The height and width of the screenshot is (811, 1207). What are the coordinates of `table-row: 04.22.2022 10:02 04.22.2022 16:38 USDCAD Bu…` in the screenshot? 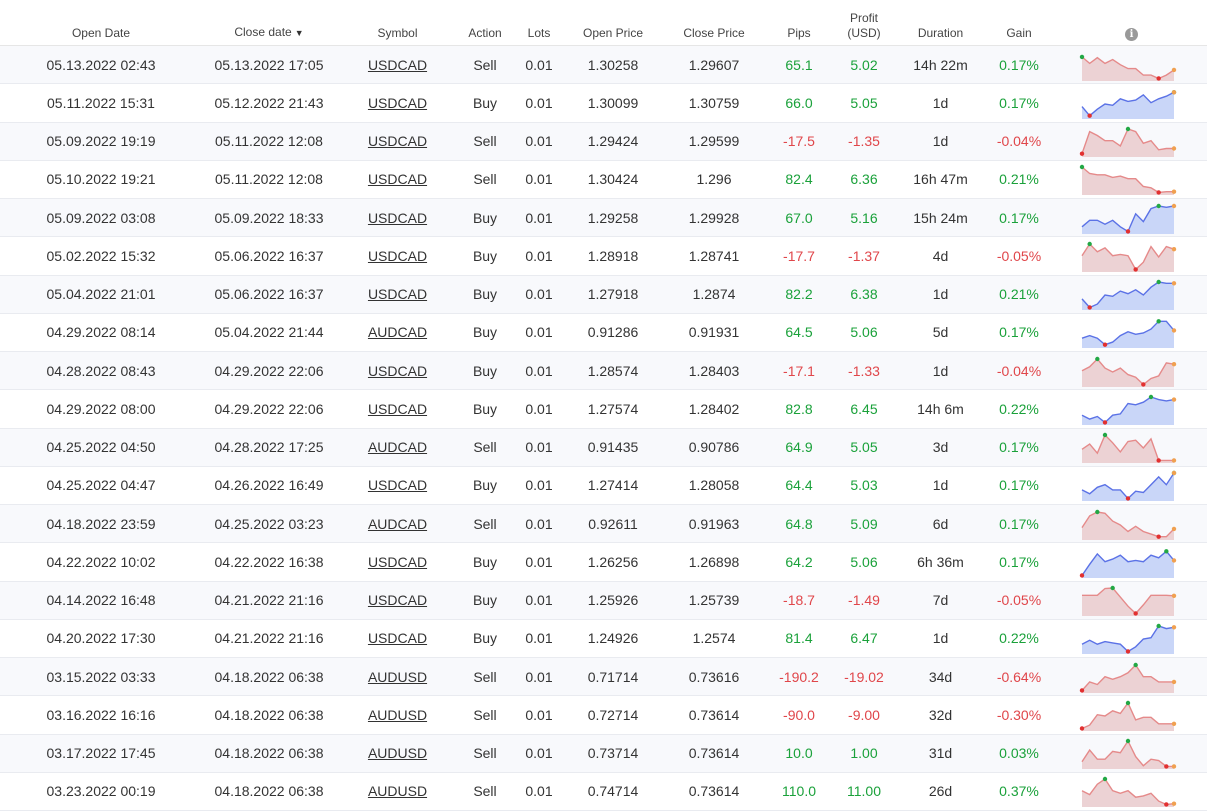 It's located at (603, 562).